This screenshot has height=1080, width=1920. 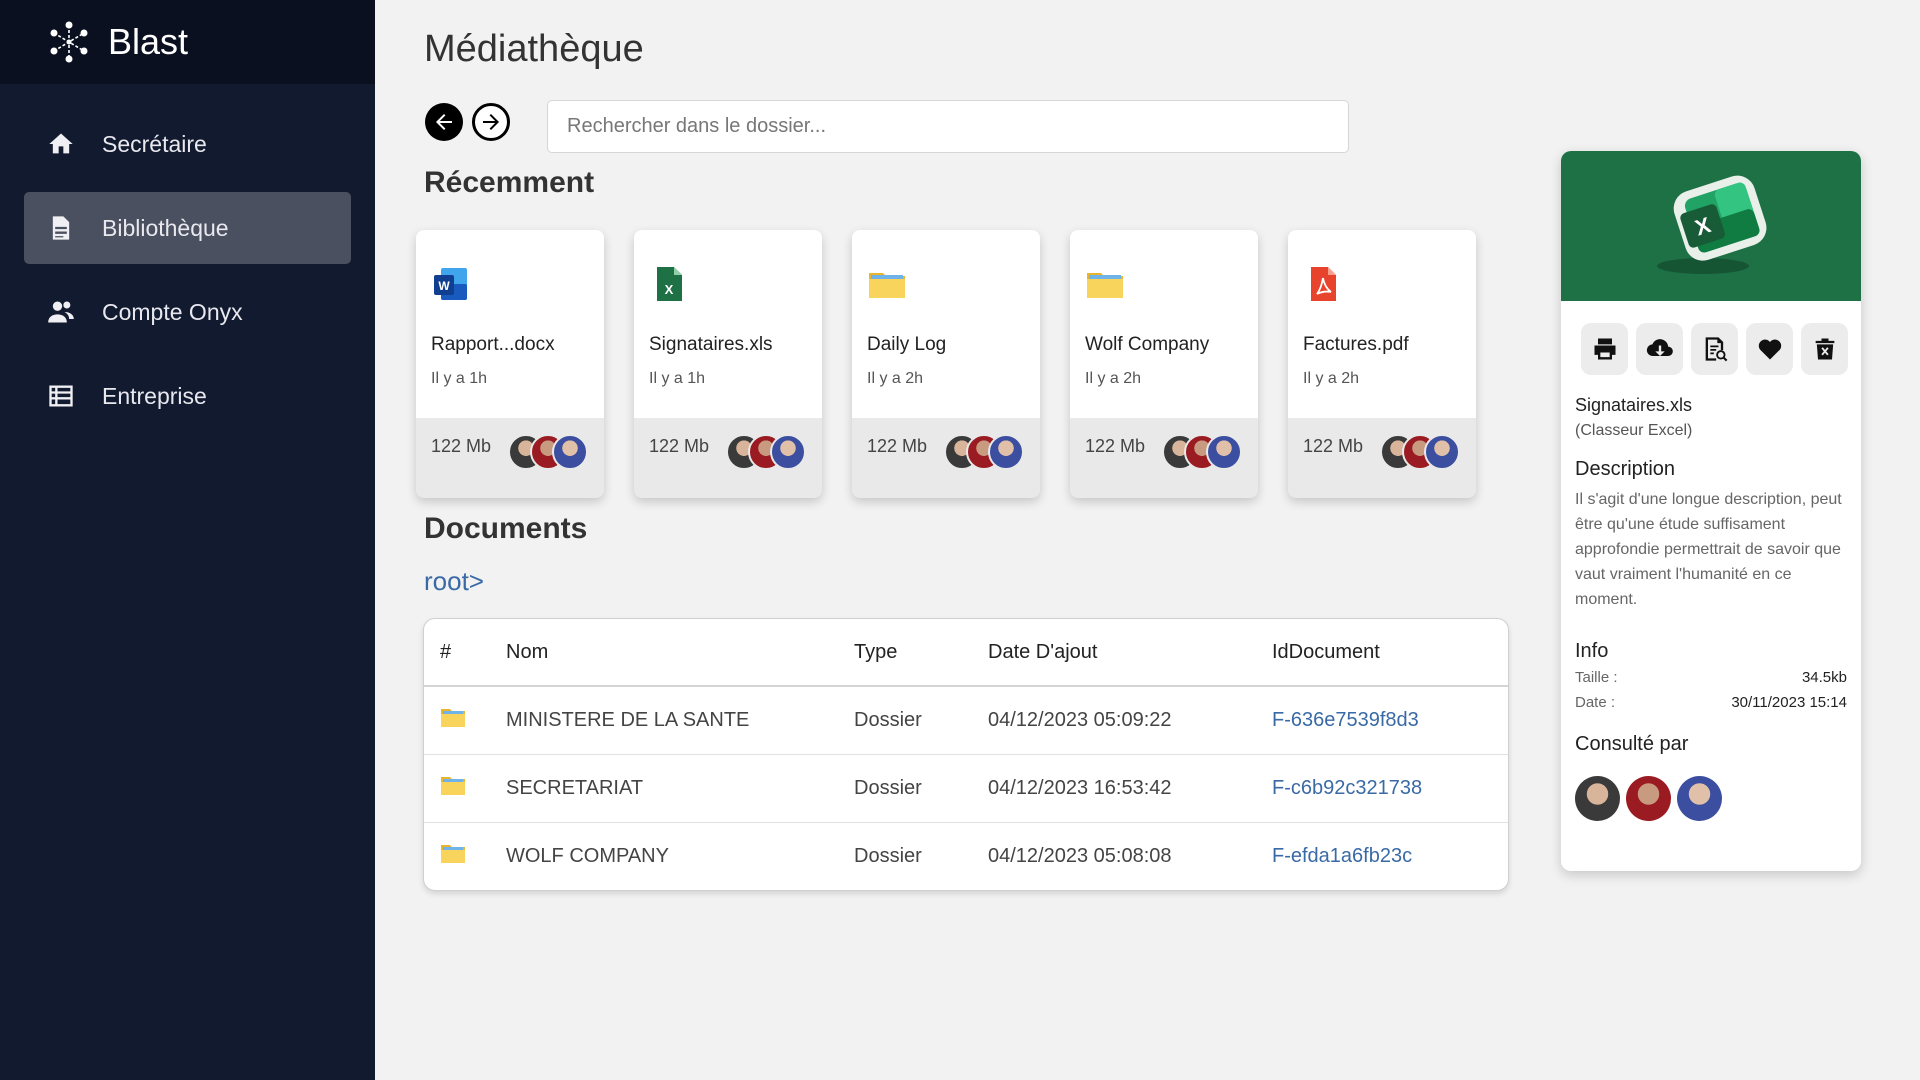 What do you see at coordinates (165, 227) in the screenshot?
I see `sidebar-item-label: Bibliothèque` at bounding box center [165, 227].